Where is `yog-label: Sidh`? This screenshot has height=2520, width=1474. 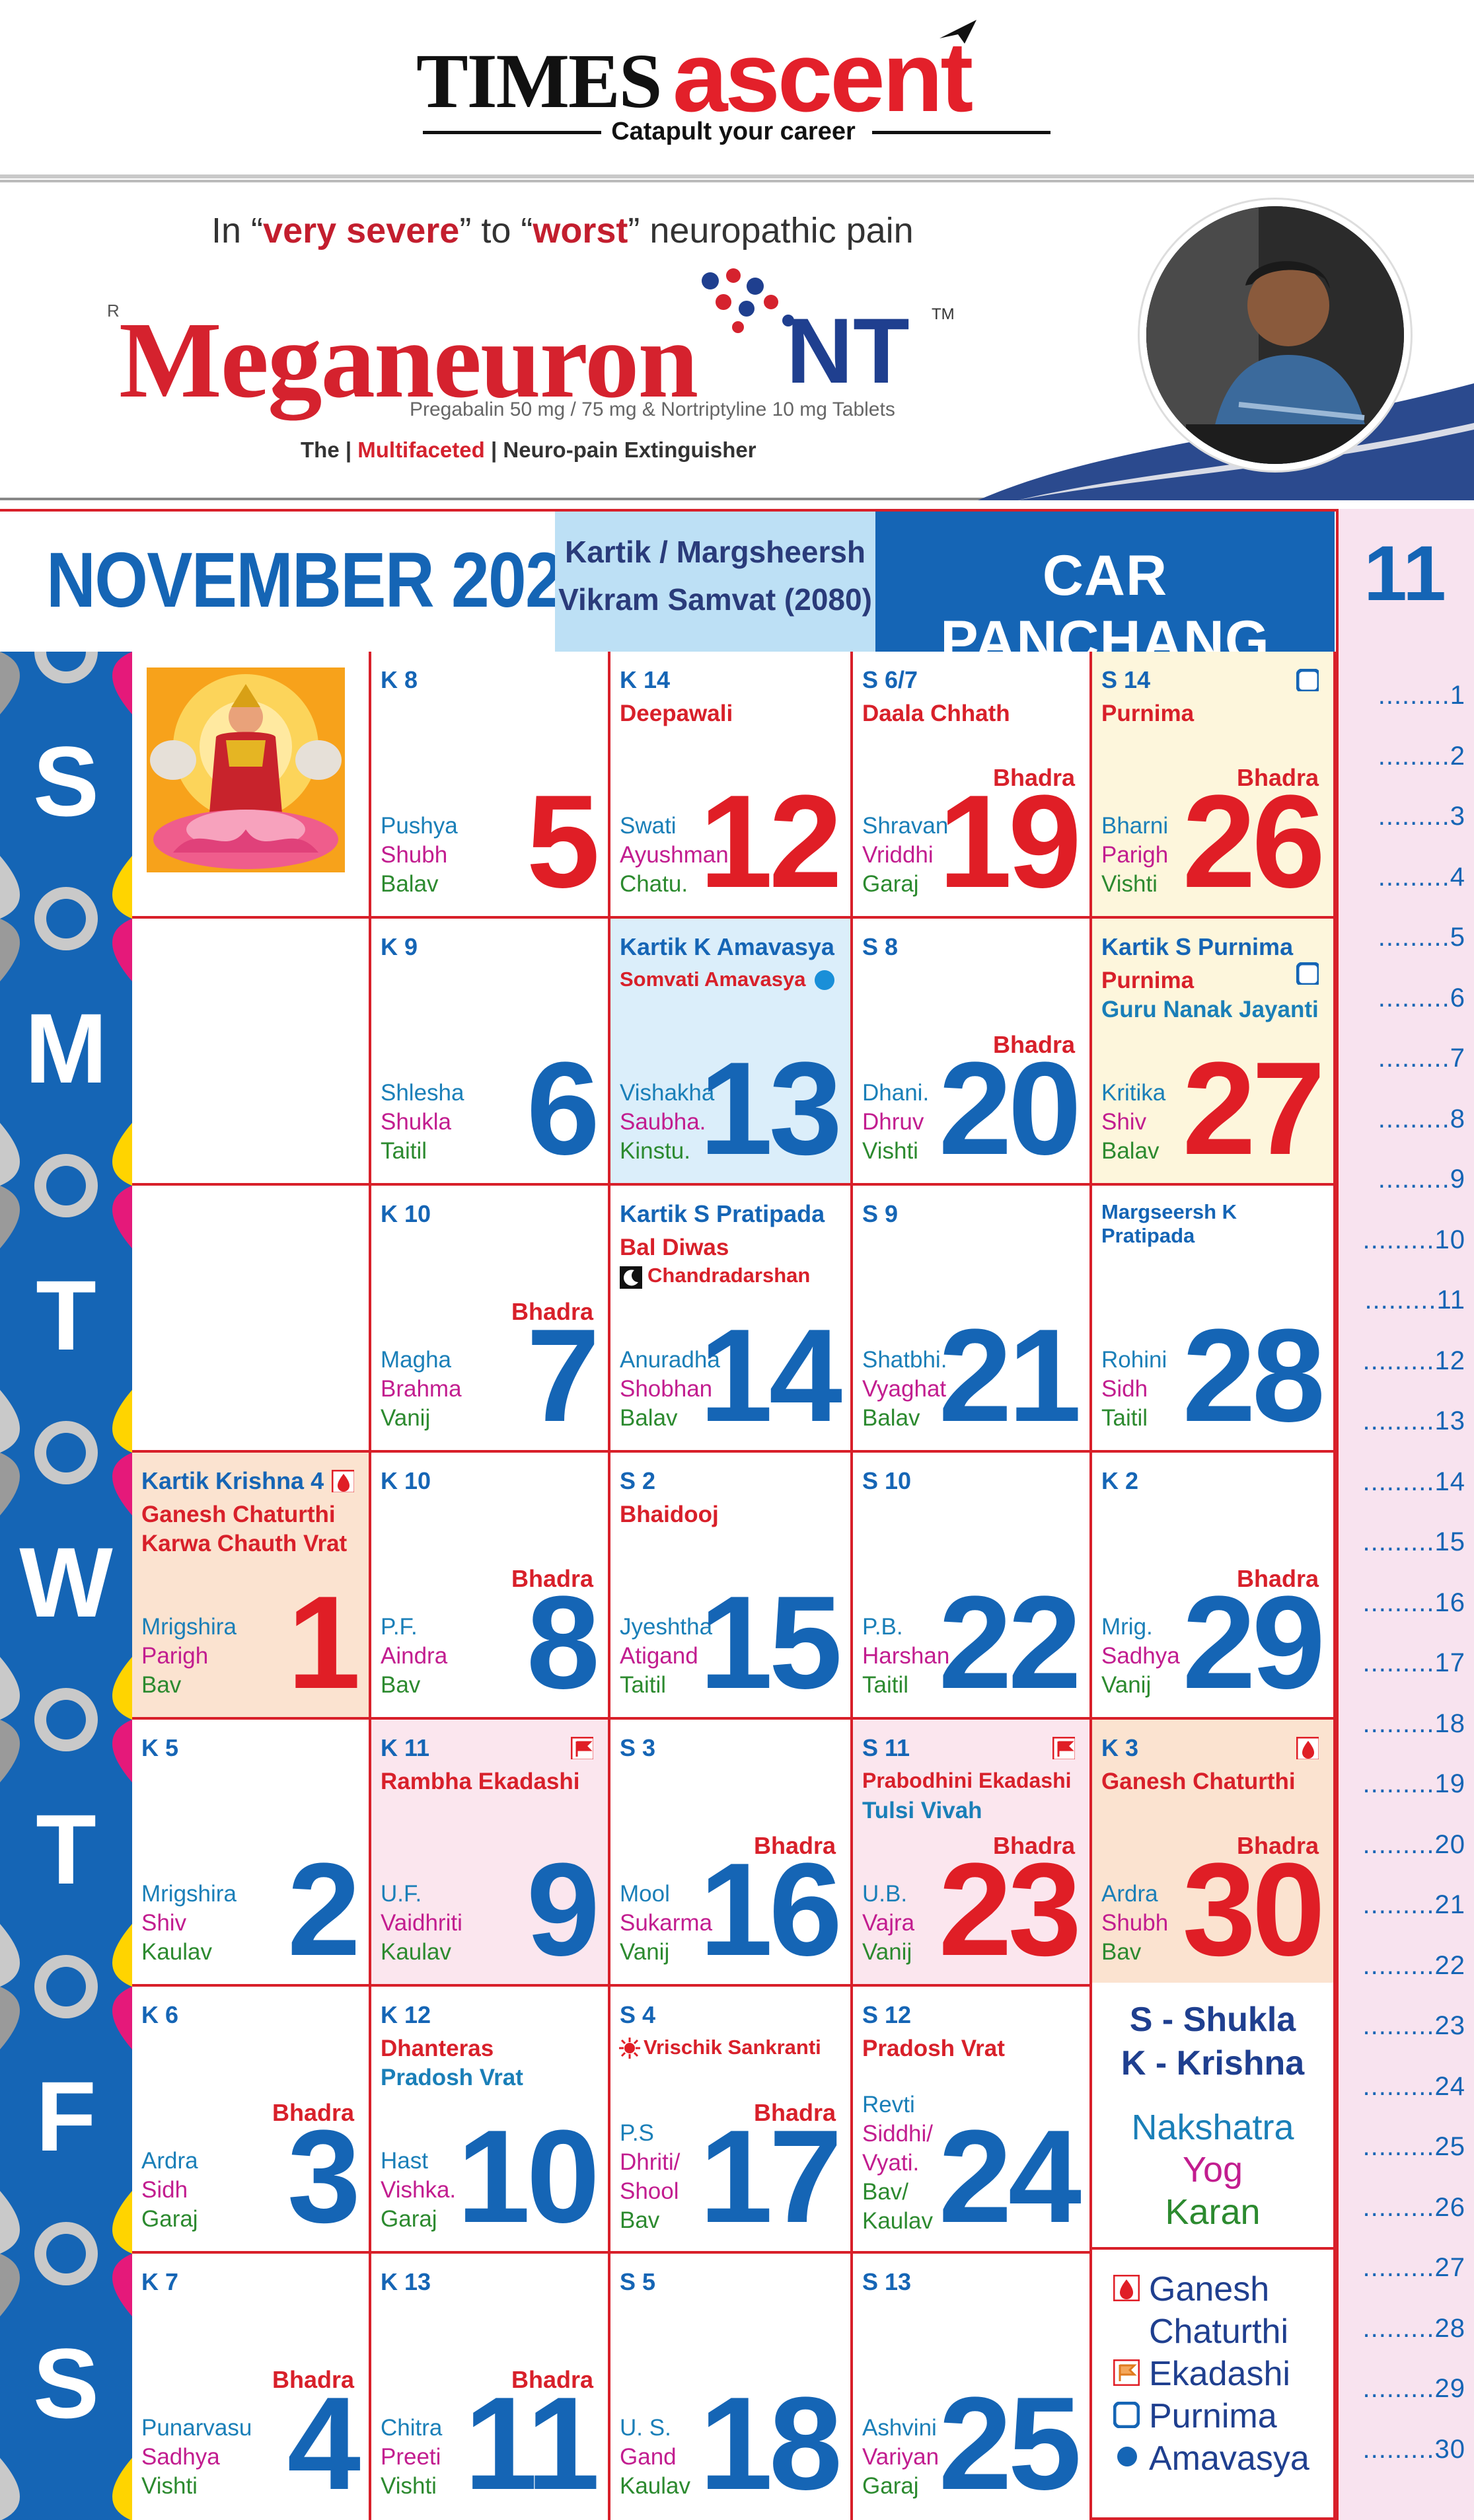 yog-label: Sidh is located at coordinates (1124, 1389).